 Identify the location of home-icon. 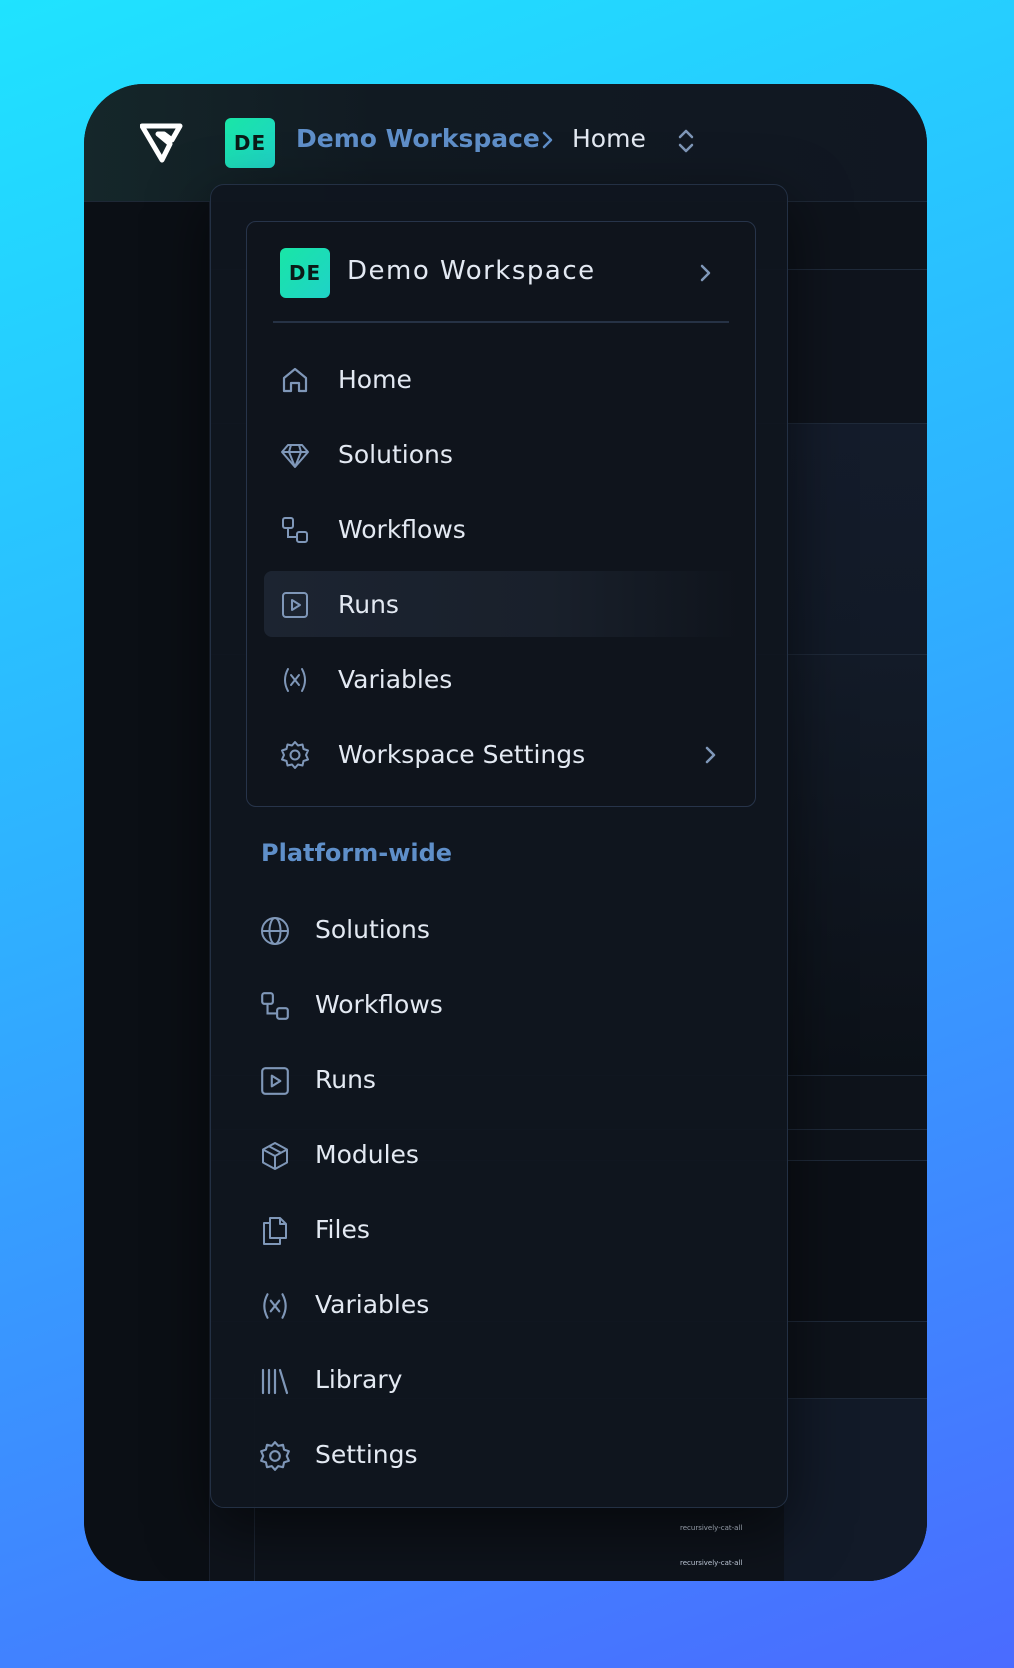
(295, 380).